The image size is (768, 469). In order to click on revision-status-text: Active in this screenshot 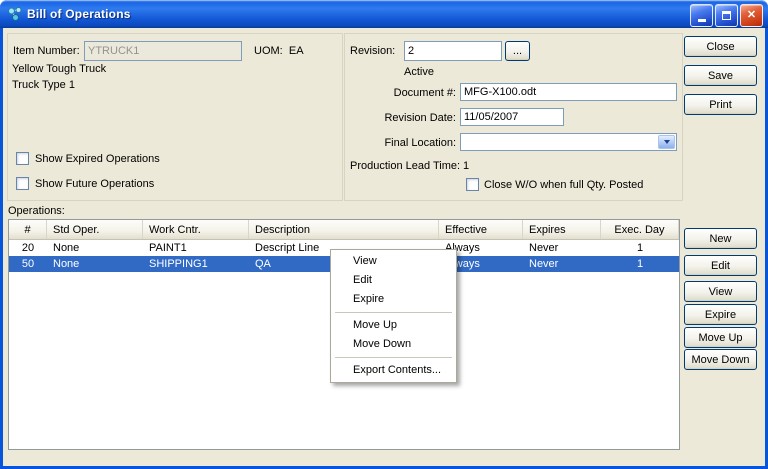, I will do `click(419, 72)`.